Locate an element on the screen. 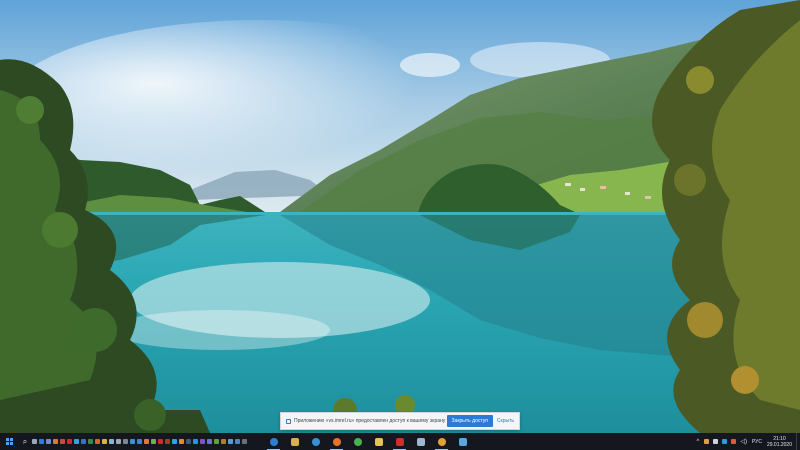  search-icon: ⌕ is located at coordinates (25, 441).